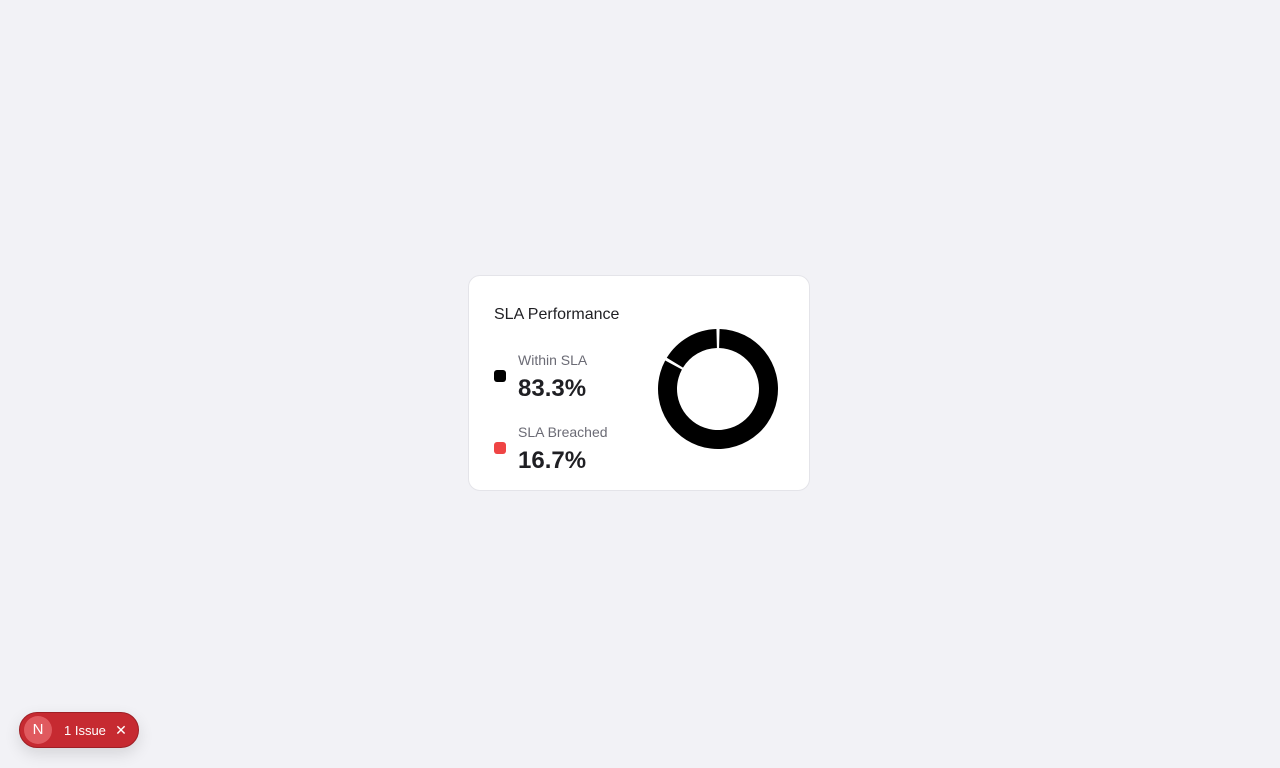  Describe the element at coordinates (557, 314) in the screenshot. I see `card-title: SLA Performance` at that location.